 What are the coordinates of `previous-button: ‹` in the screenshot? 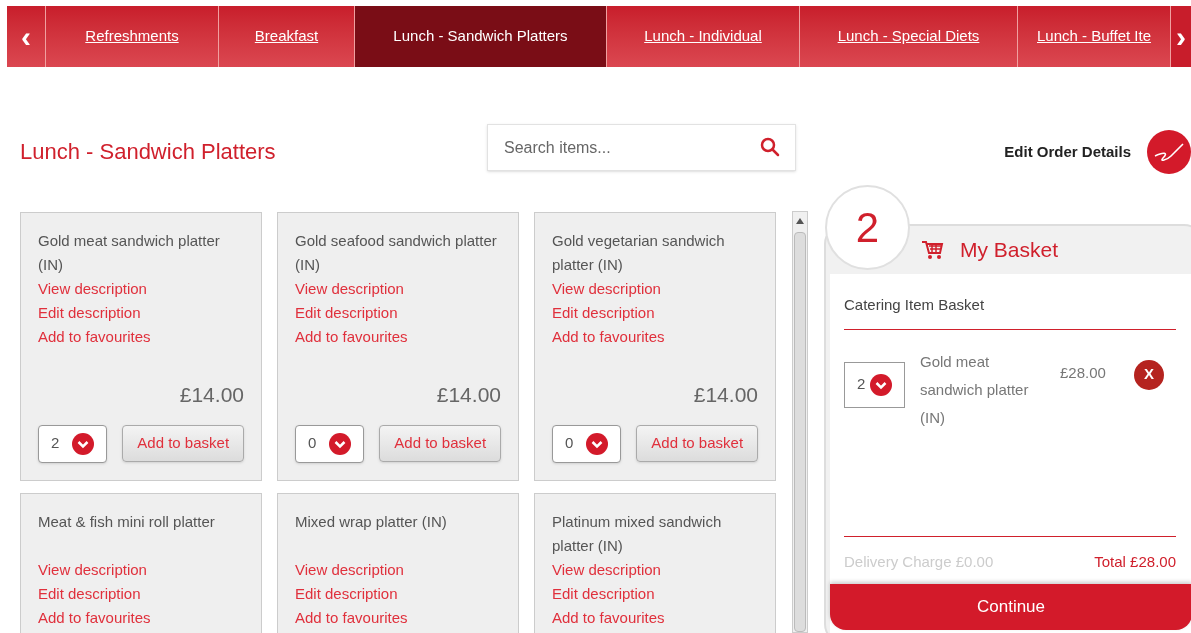 It's located at (26, 36).